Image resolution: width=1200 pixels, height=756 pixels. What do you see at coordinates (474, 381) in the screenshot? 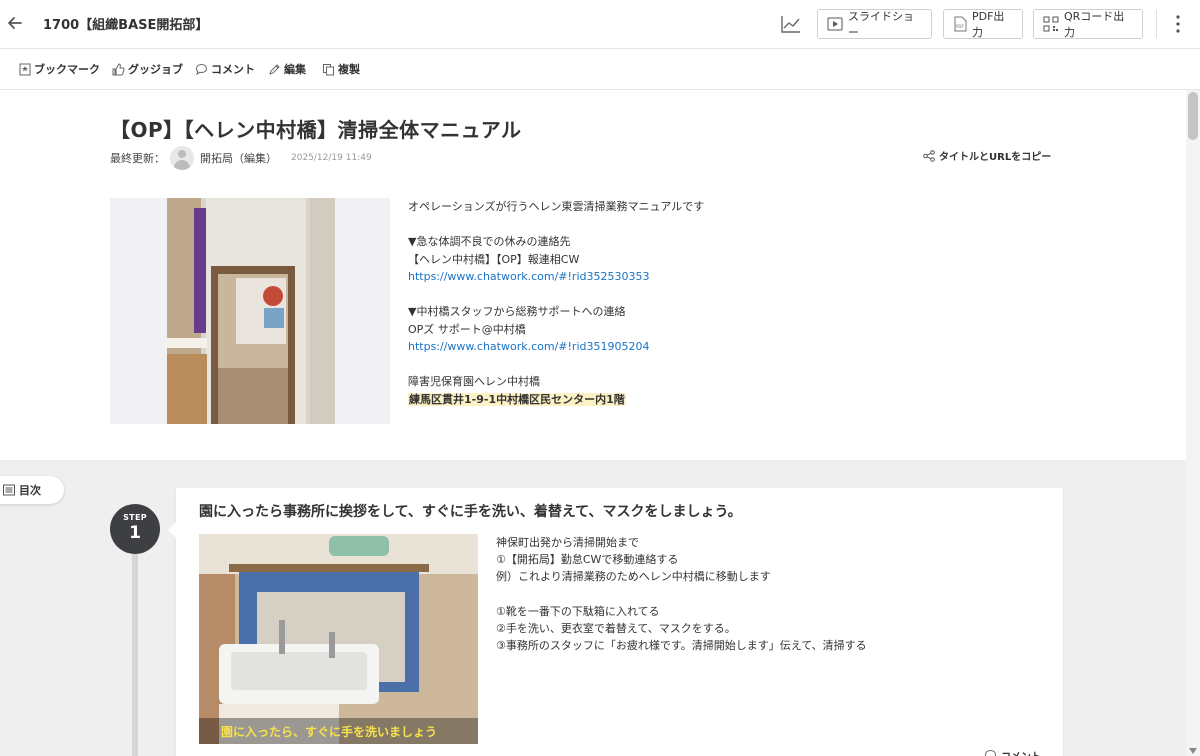
I see `intro-line: 障害児保育園ヘレン中村橋` at bounding box center [474, 381].